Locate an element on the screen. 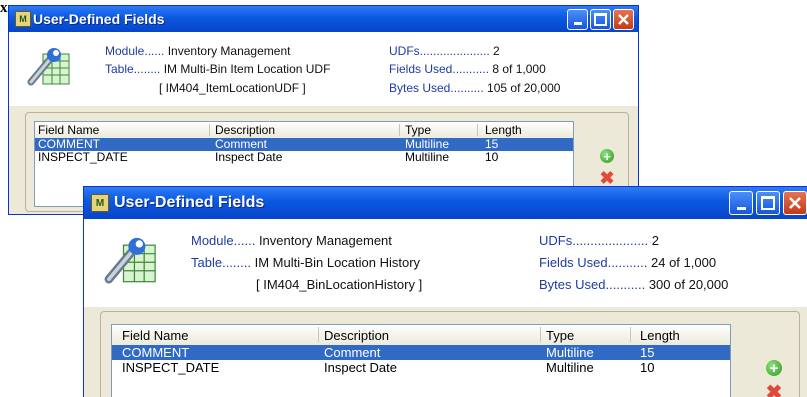  delete-x-icon: ✖ is located at coordinates (774, 389).